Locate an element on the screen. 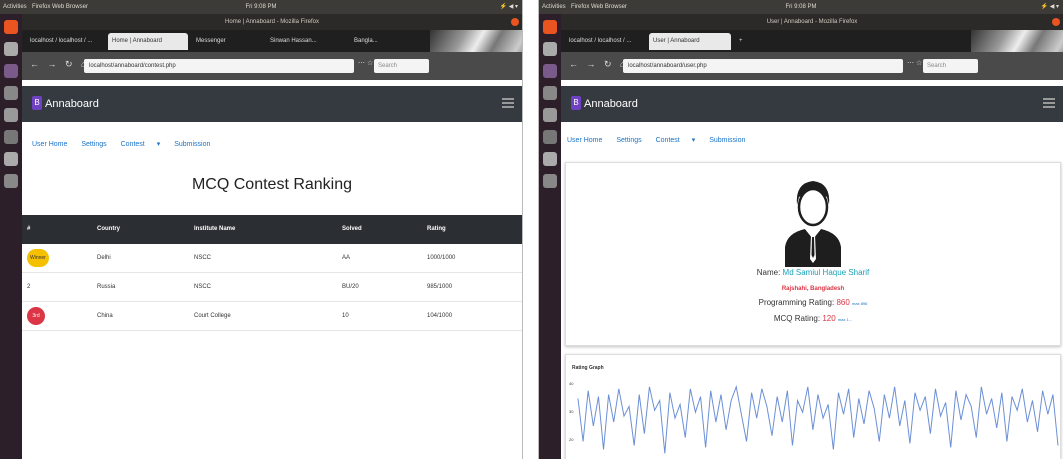 The width and height of the screenshot is (1063, 459). table-row: 2 Russia NSCC BU/20 985/1000 is located at coordinates (272, 287).